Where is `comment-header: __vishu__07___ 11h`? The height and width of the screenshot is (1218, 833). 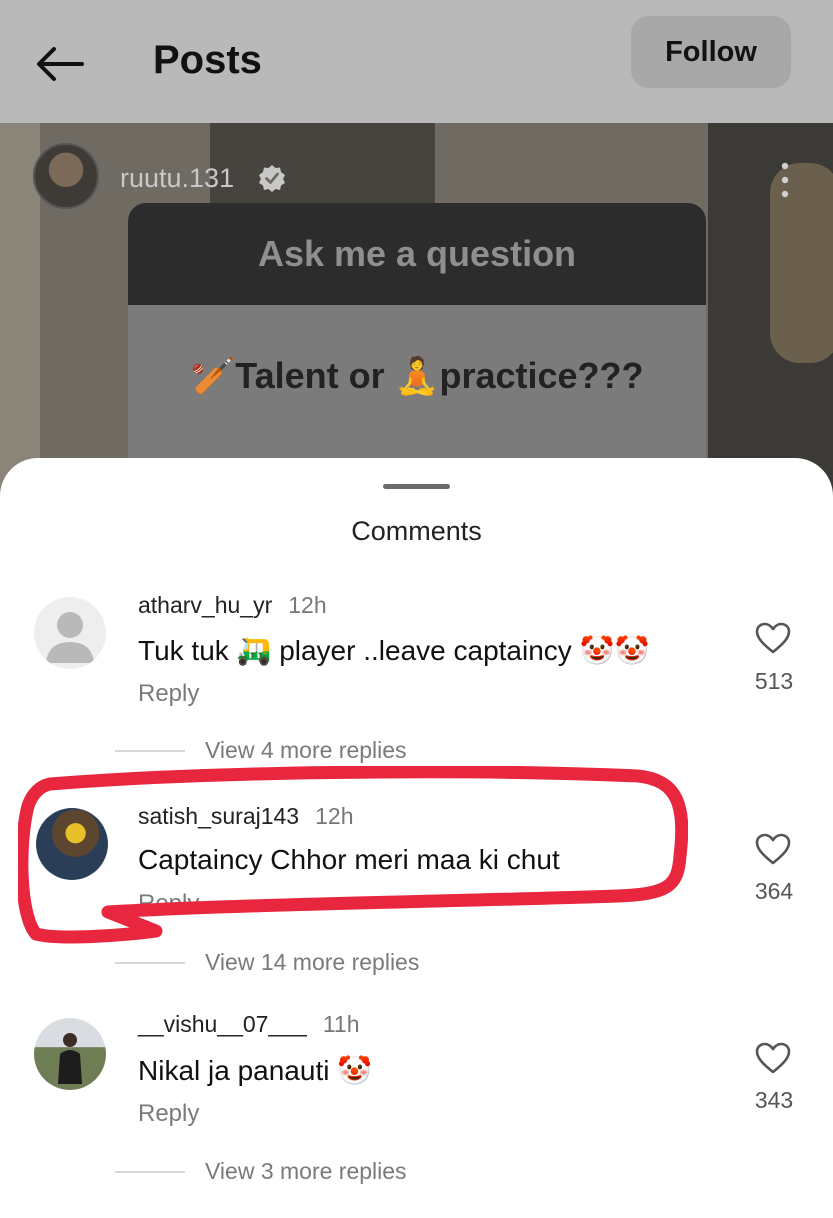 comment-header: __vishu__07___ 11h is located at coordinates (249, 1024).